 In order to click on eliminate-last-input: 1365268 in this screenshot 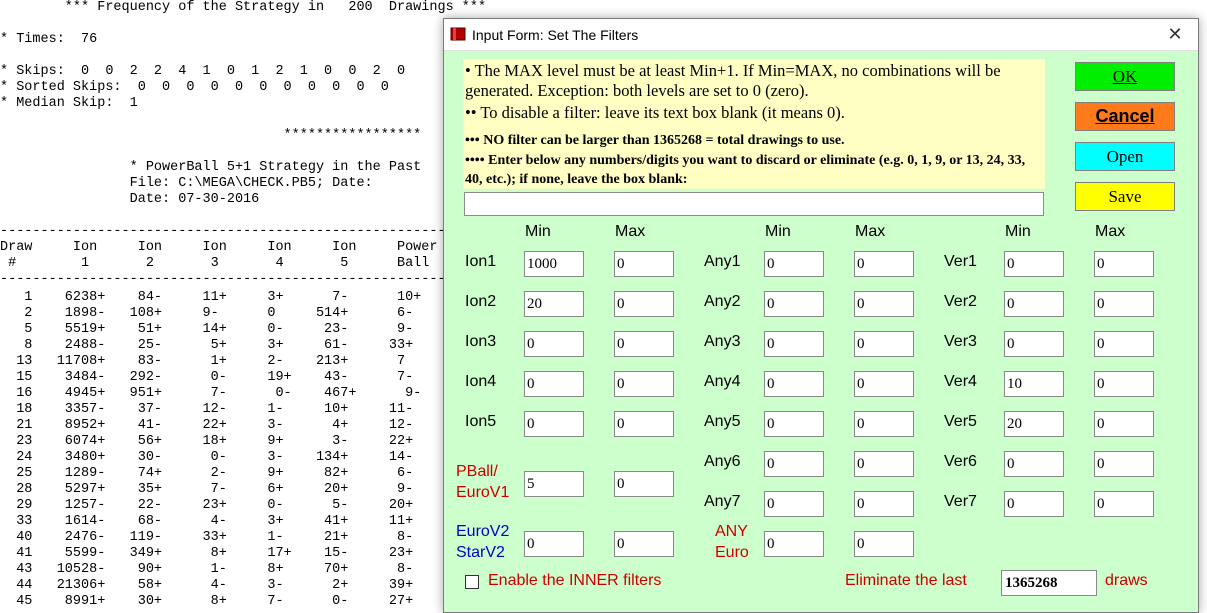, I will do `click(1049, 583)`.